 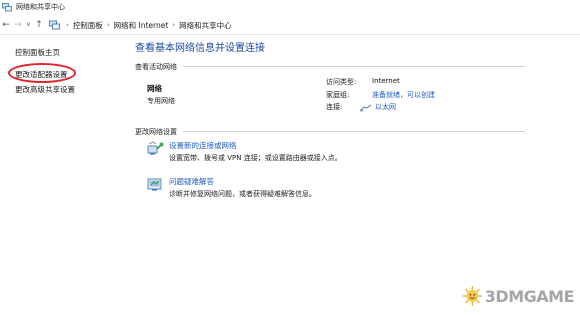 I want to click on watermark-sun-logo-icon, so click(x=472, y=296).